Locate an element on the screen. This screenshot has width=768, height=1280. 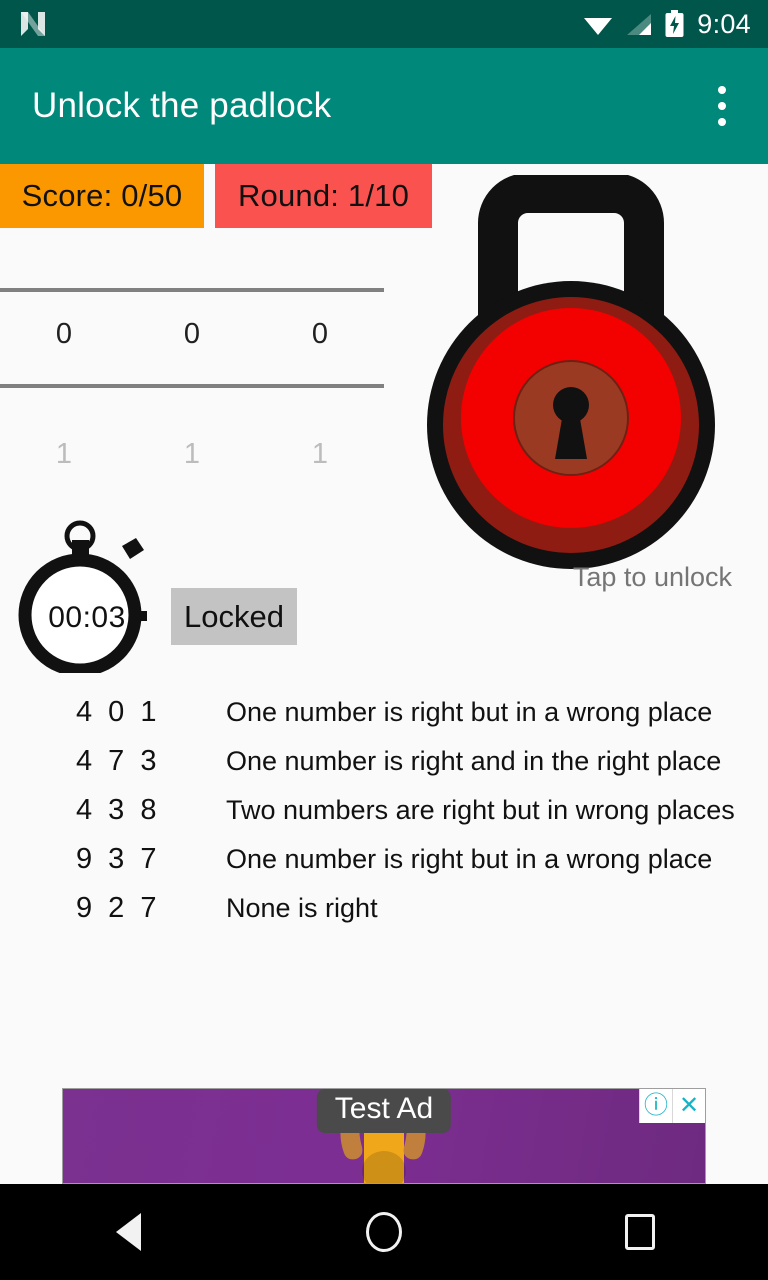
score-badge: Score: 0/50 is located at coordinates (102, 196).